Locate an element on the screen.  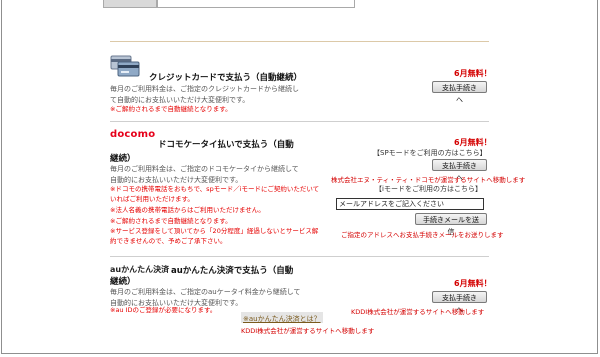
sp-mode-label: 【SPモードをご利用の方はこちら】 is located at coordinates (430, 153).